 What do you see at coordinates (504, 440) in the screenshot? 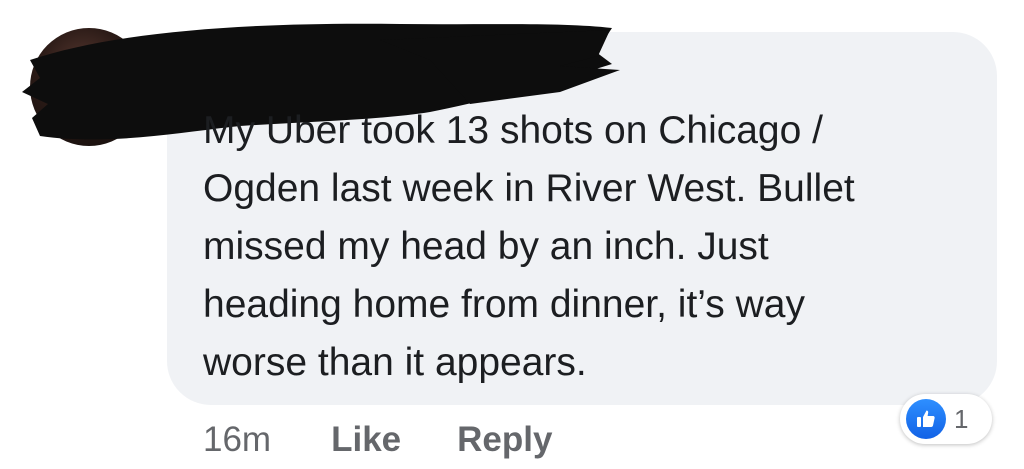
I see `reply-button: Reply` at bounding box center [504, 440].